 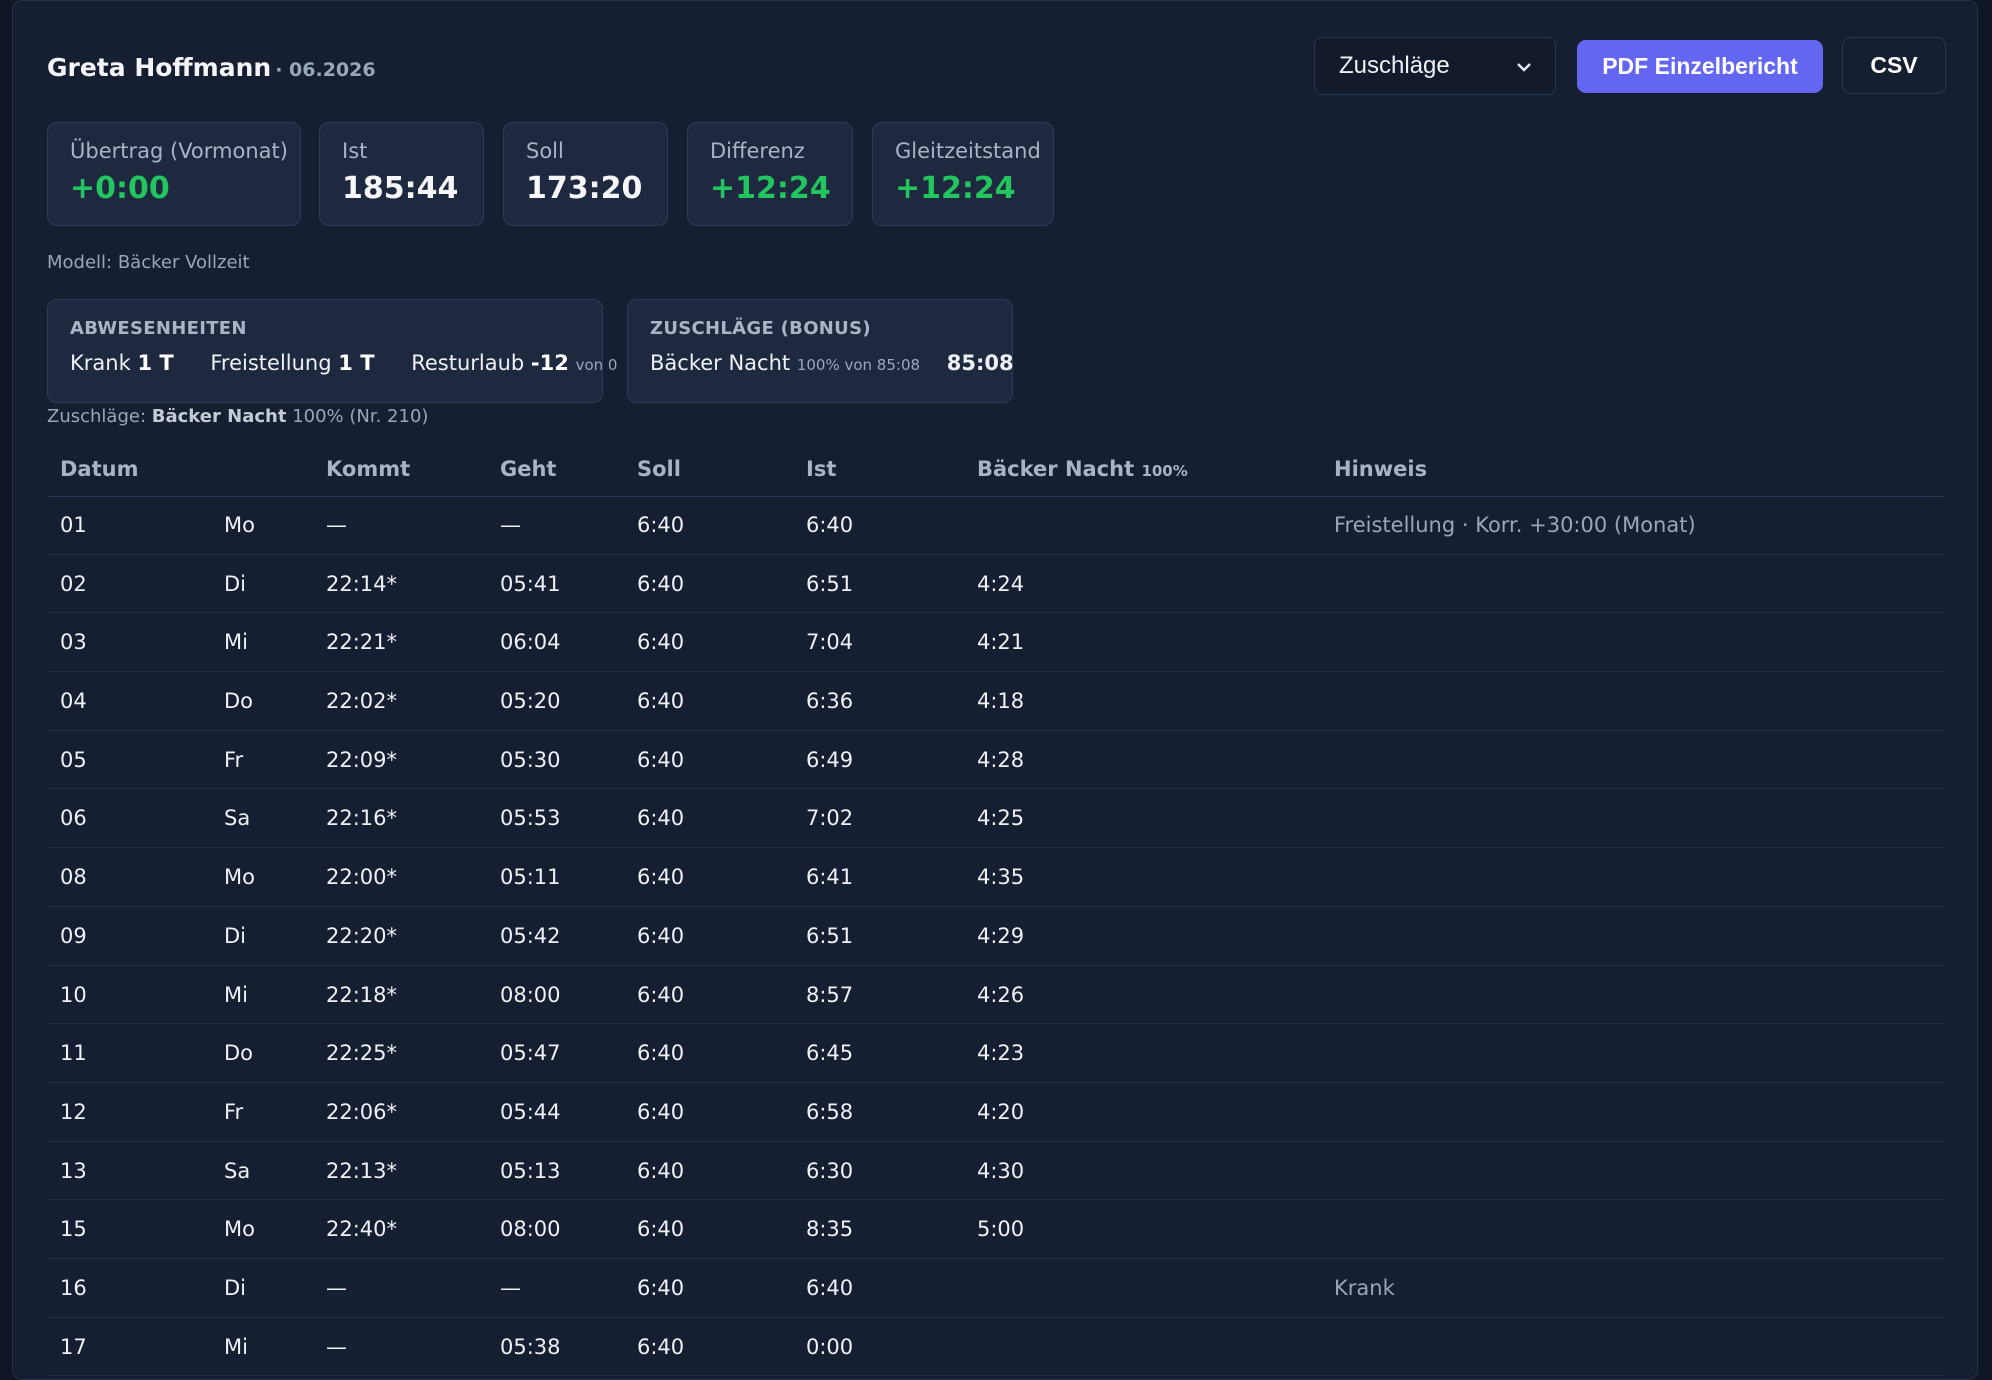 I want to click on cell-geht: 05:30, so click(x=530, y=759).